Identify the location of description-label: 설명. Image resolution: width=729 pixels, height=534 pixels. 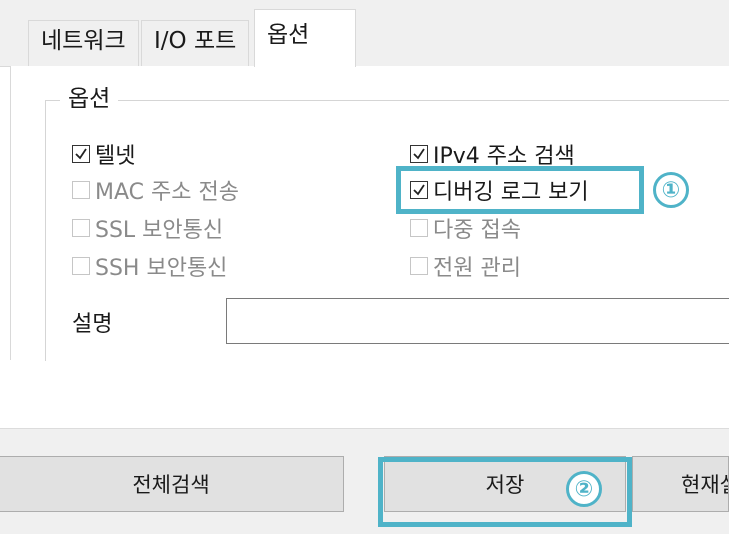
(92, 324).